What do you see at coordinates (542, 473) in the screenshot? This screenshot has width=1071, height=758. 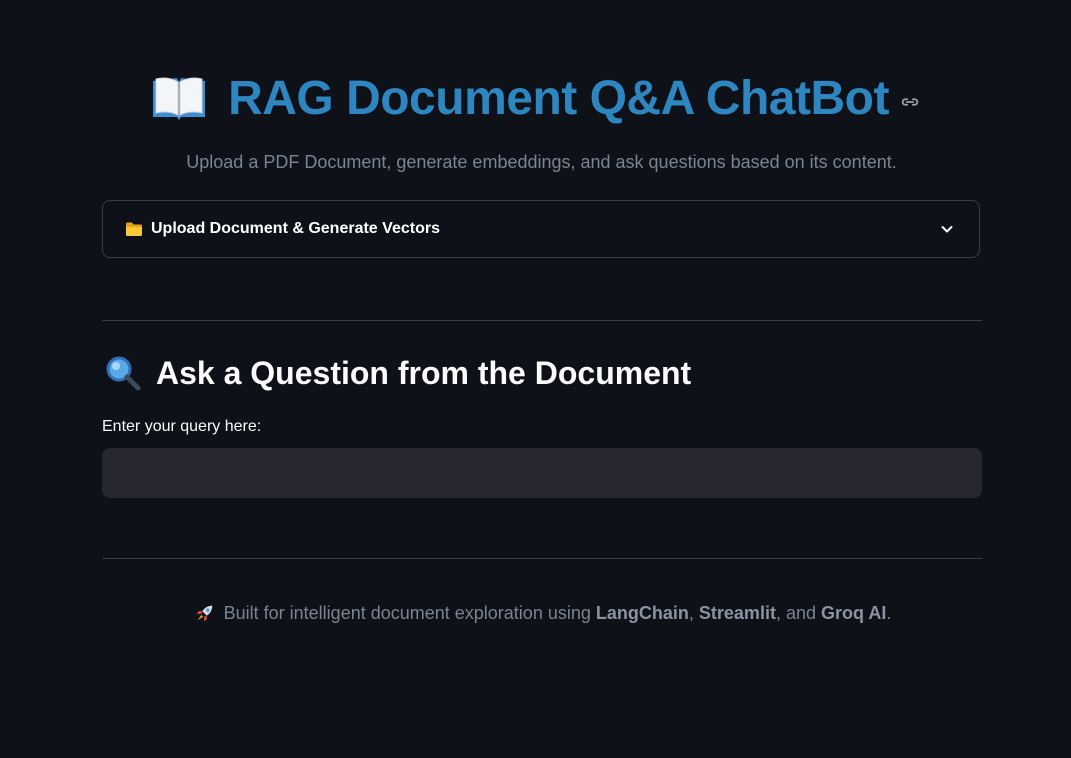 I see `query-input` at bounding box center [542, 473].